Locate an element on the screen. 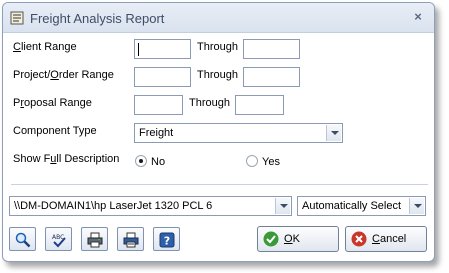 This screenshot has height=273, width=449. project-order-range-label: Project/Order Range is located at coordinates (63, 75).